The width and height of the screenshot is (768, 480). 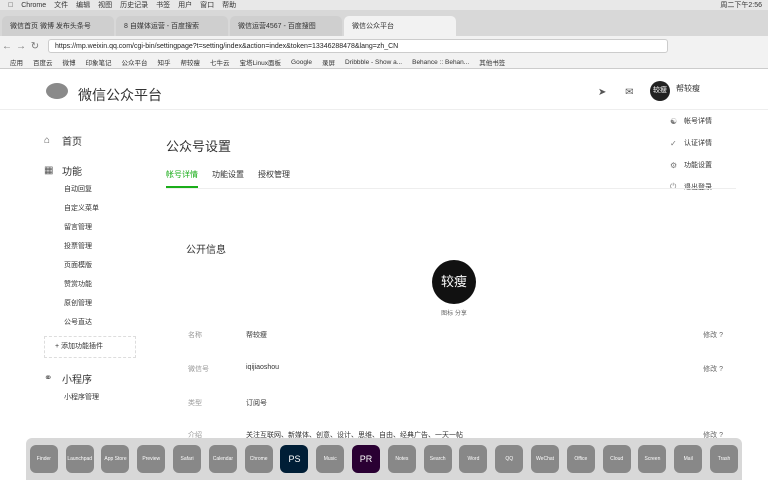 What do you see at coordinates (207, 5) in the screenshot?
I see `menu-window: 窗口` at bounding box center [207, 5].